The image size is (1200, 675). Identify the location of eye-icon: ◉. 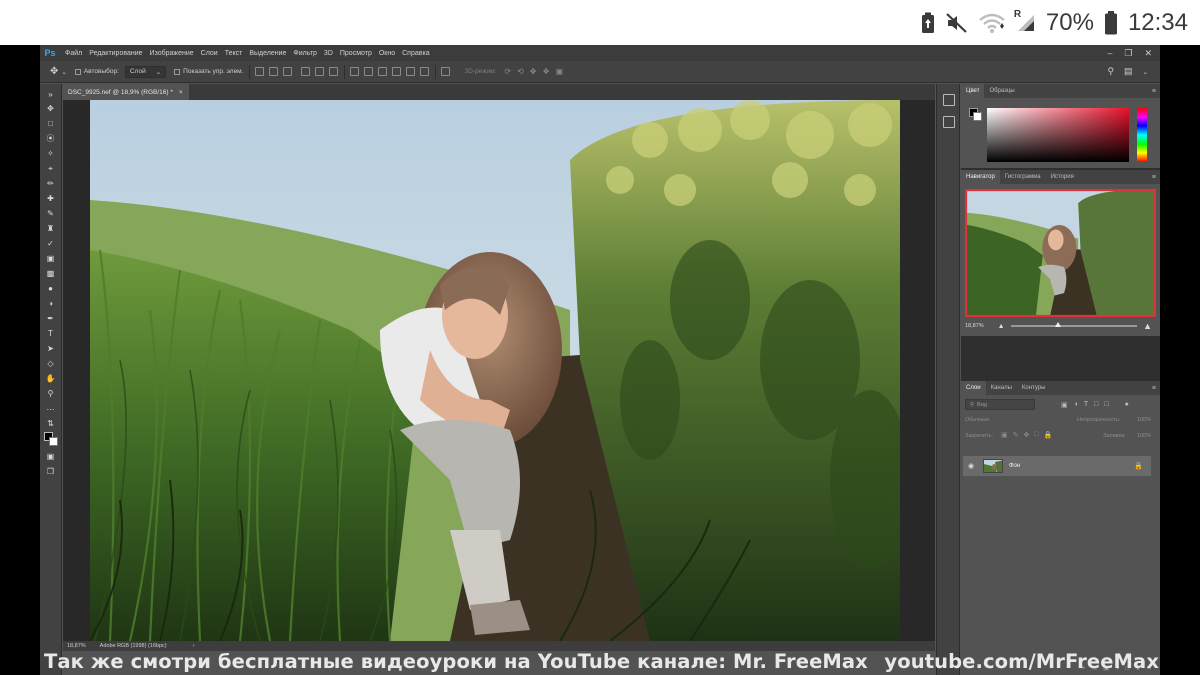
(971, 466).